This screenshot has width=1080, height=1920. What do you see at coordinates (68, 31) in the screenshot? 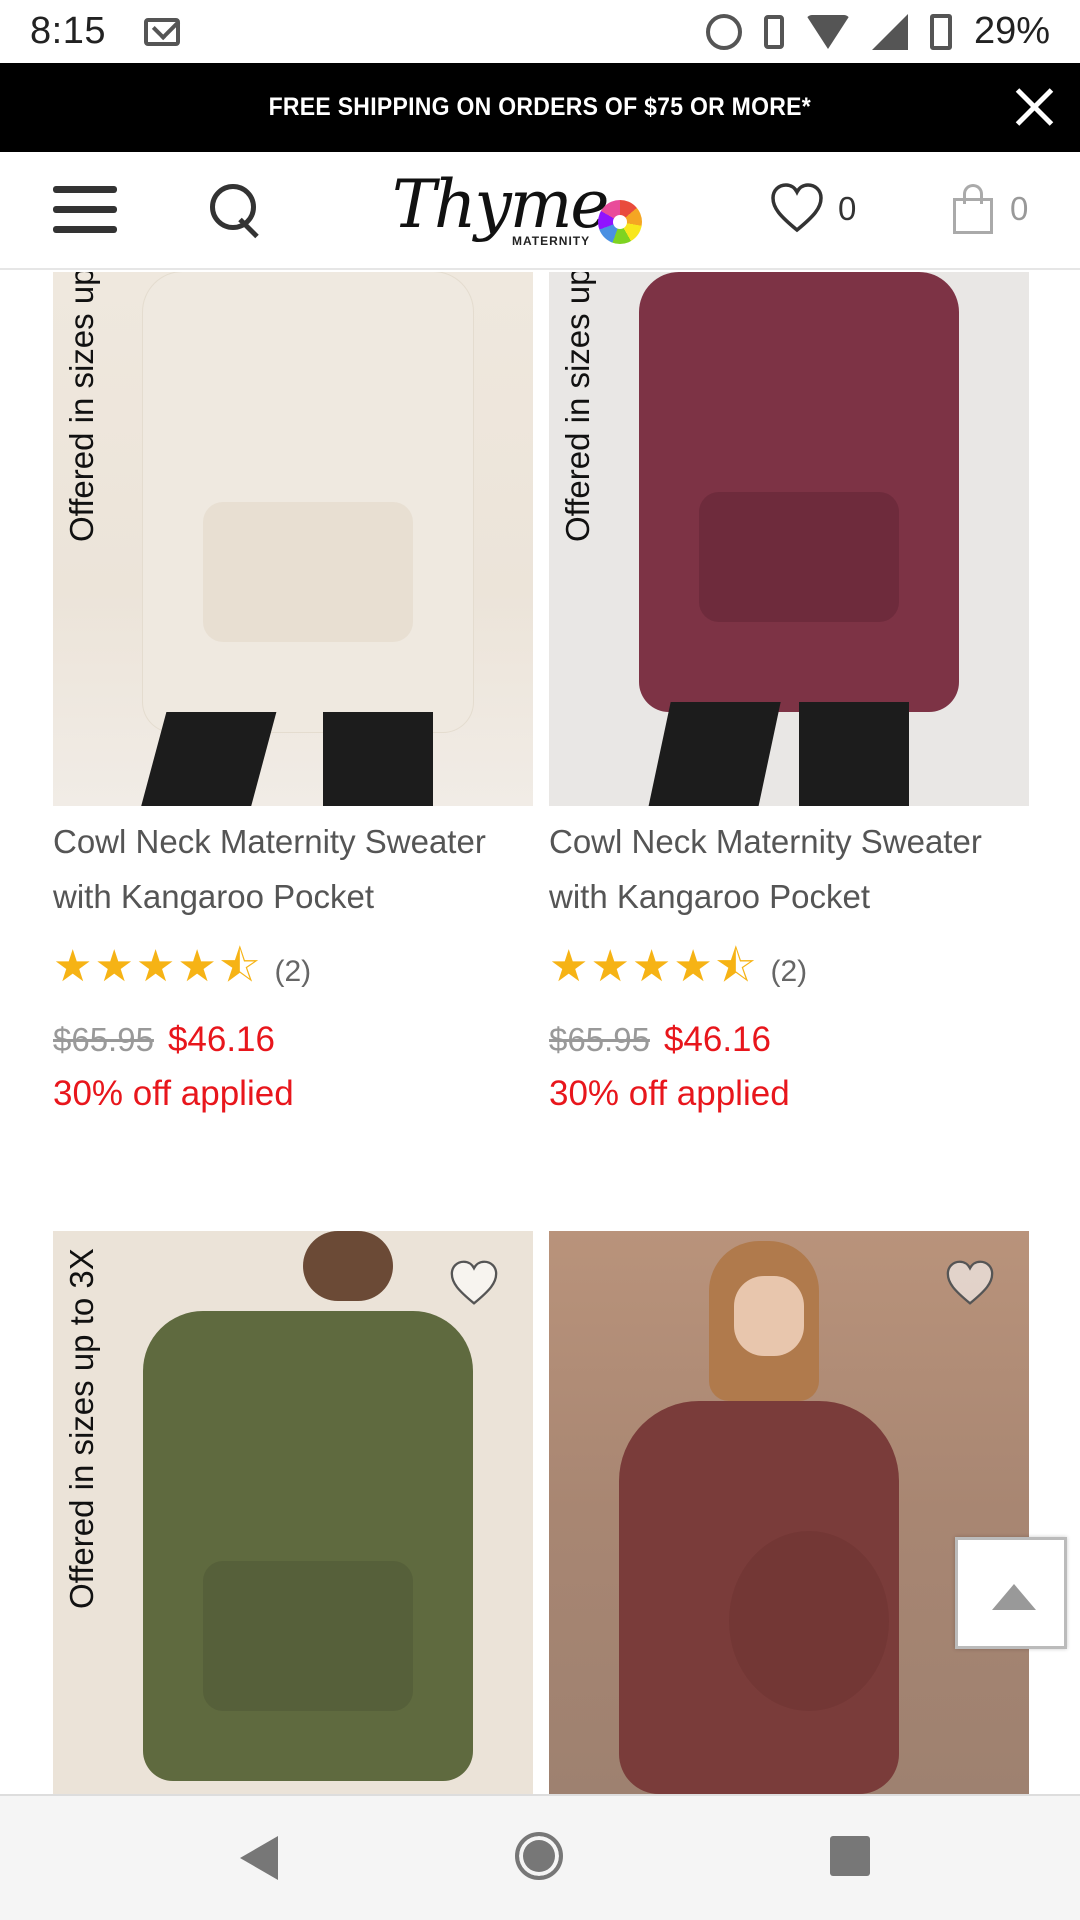
I see `status-time: 8:15` at bounding box center [68, 31].